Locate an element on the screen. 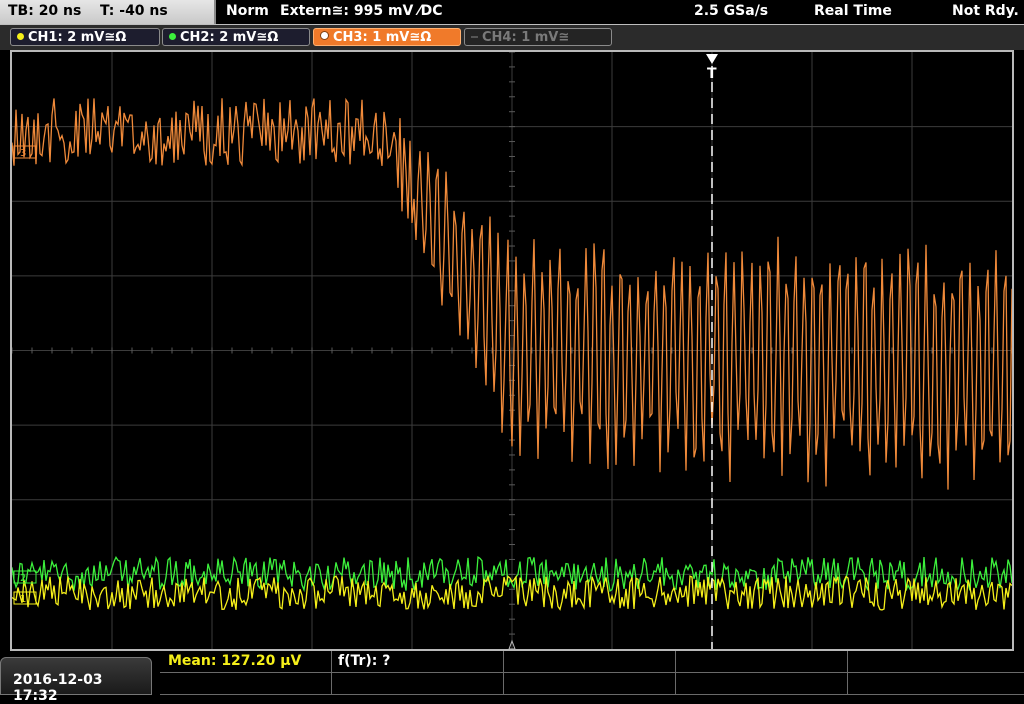  function-measurement: f(Tr): ? is located at coordinates (364, 661).